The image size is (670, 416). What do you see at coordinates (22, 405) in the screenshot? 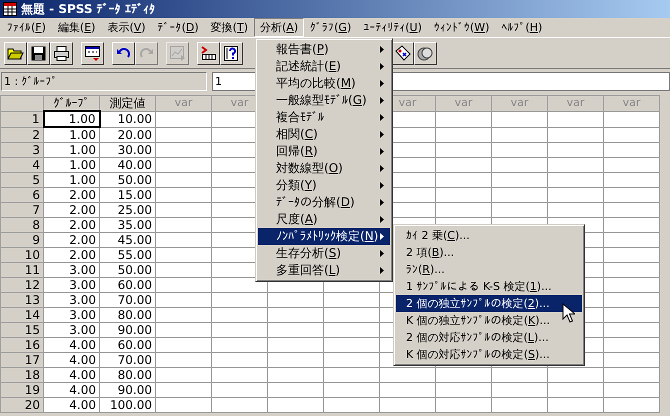
I see `row-number: 20` at bounding box center [22, 405].